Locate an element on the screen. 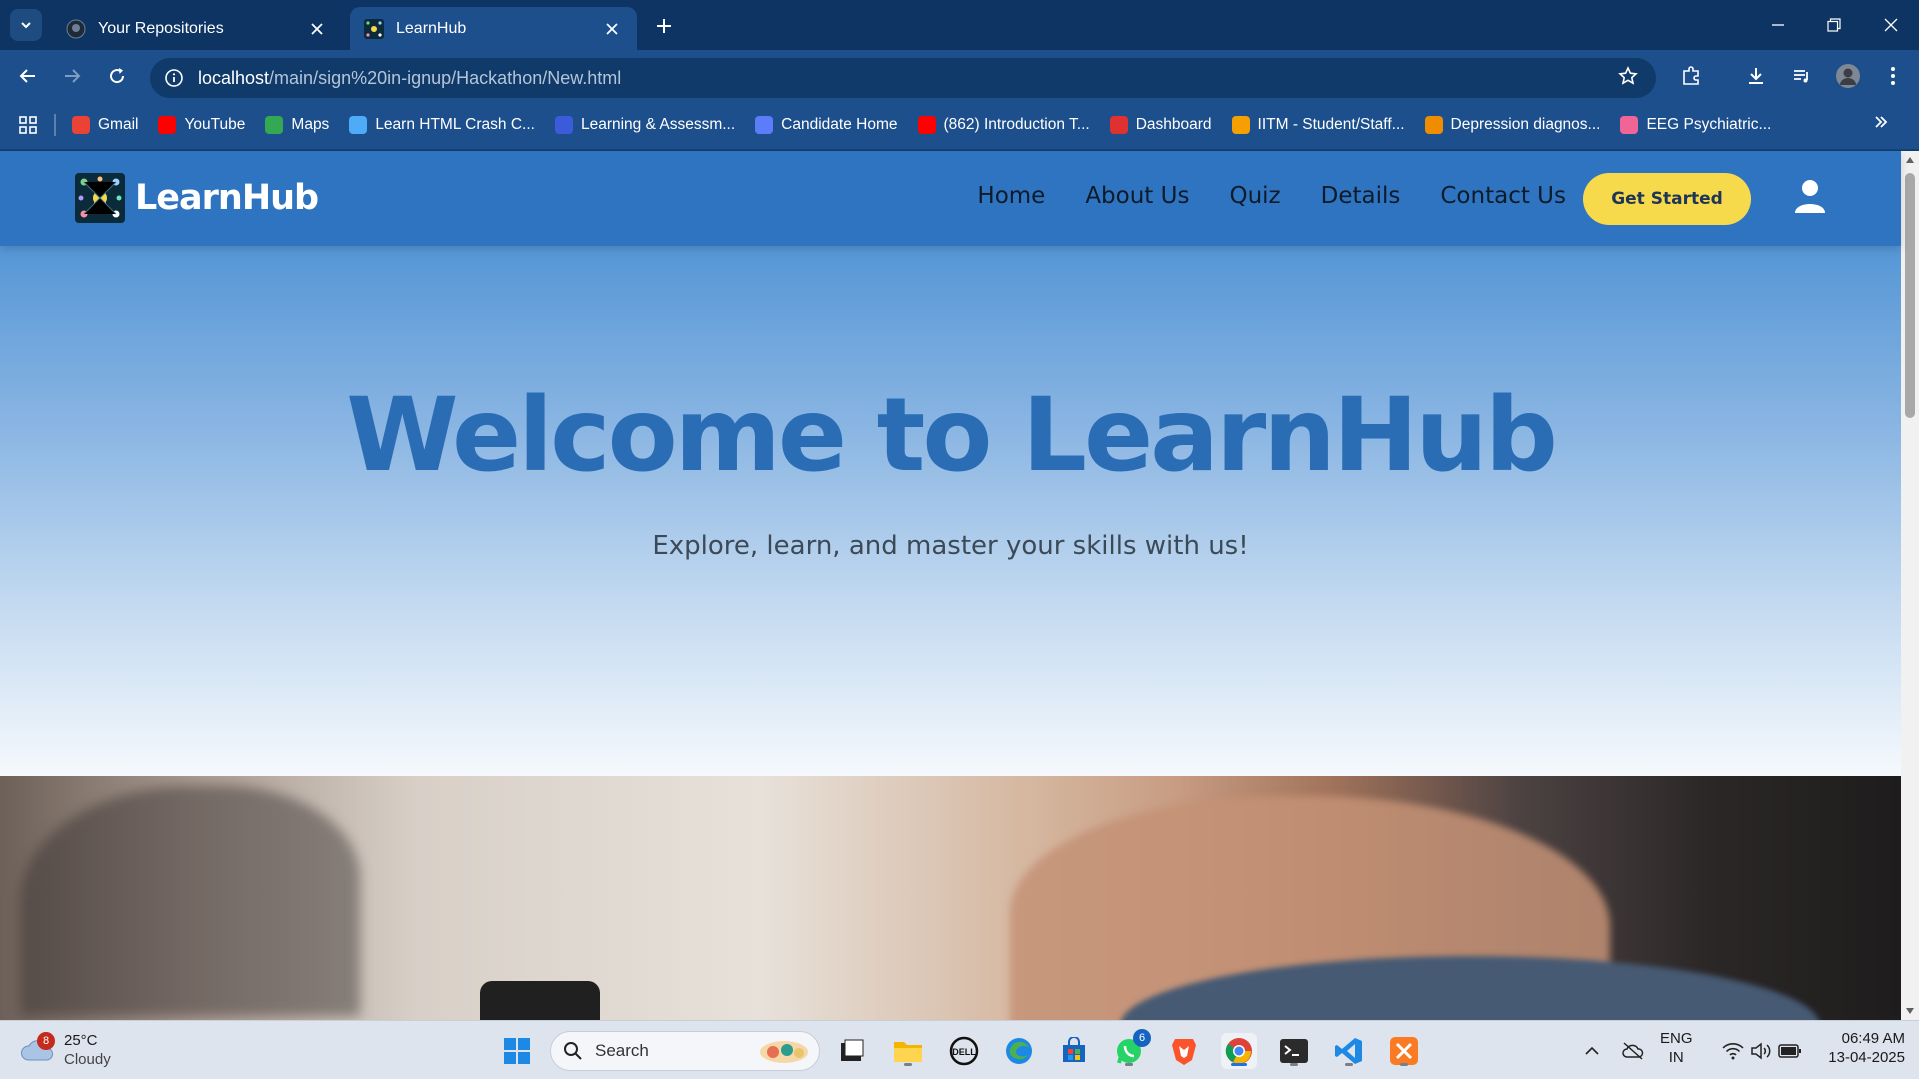 This screenshot has width=1919, height=1079. tab-search-button is located at coordinates (26, 25).